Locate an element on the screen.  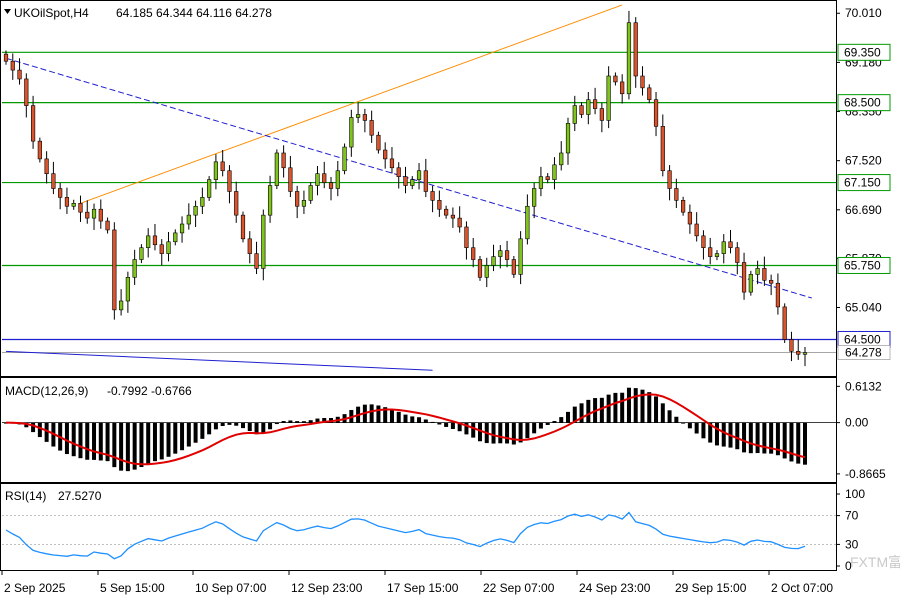
current-price-label: 64.278 is located at coordinates (863, 353).